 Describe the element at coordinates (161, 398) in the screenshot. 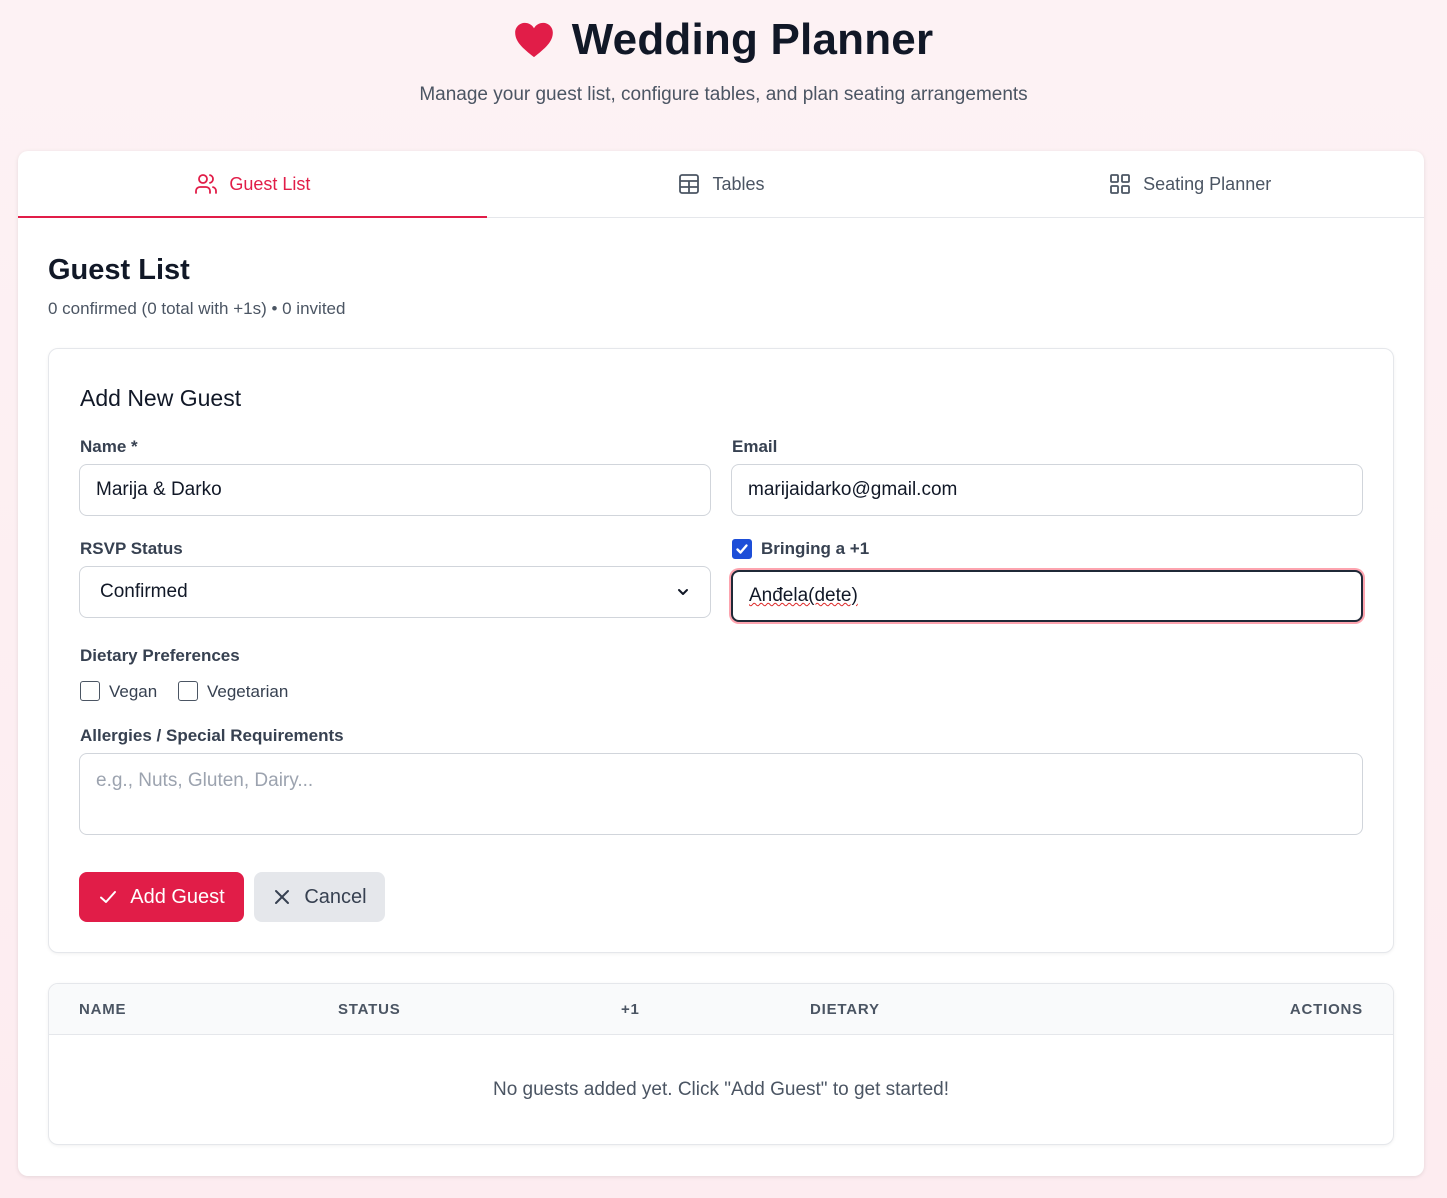

I see `form-title: Add New Guest` at that location.